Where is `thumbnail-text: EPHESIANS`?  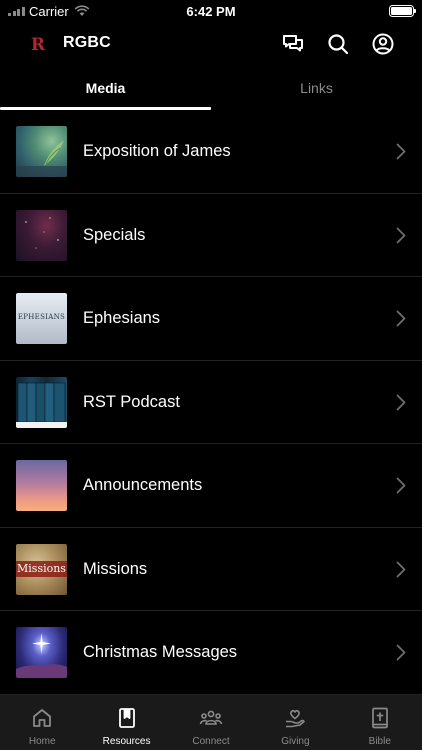
thumbnail-text: EPHESIANS is located at coordinates (41, 317).